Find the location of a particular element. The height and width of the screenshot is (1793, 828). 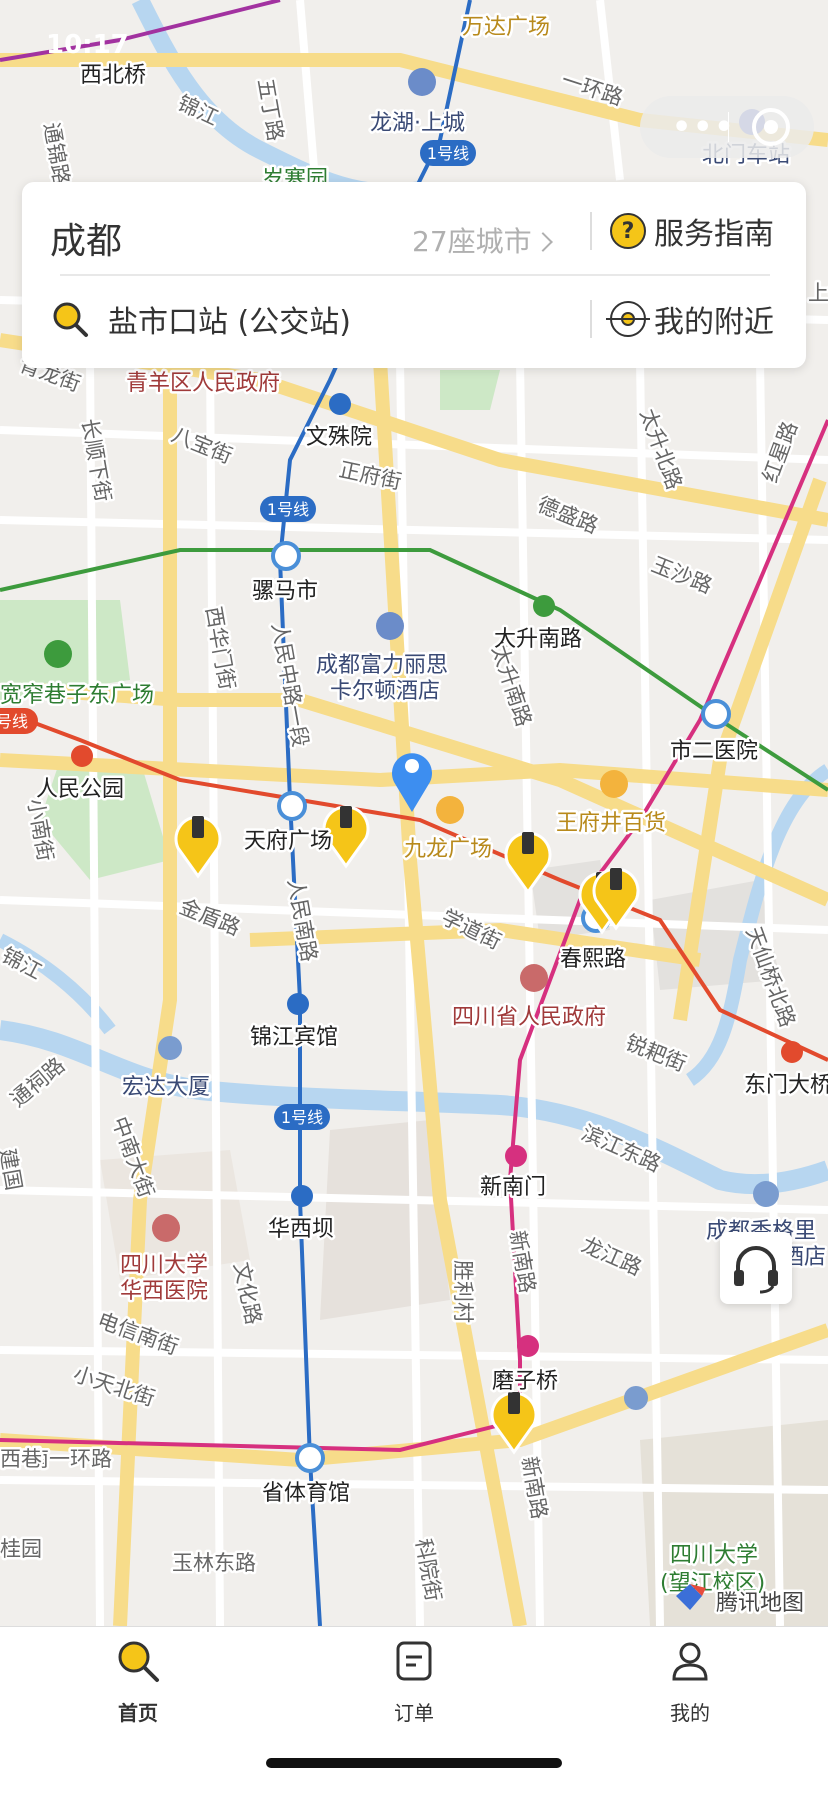

station-label: 东门大桥 is located at coordinates (786, 1085).